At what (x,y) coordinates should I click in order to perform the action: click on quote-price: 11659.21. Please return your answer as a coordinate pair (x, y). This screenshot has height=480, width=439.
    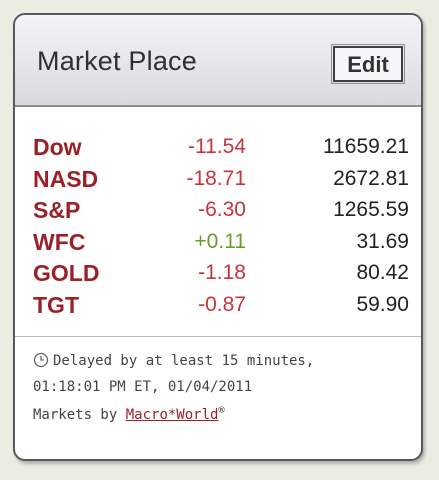
    Looking at the image, I should click on (365, 146).